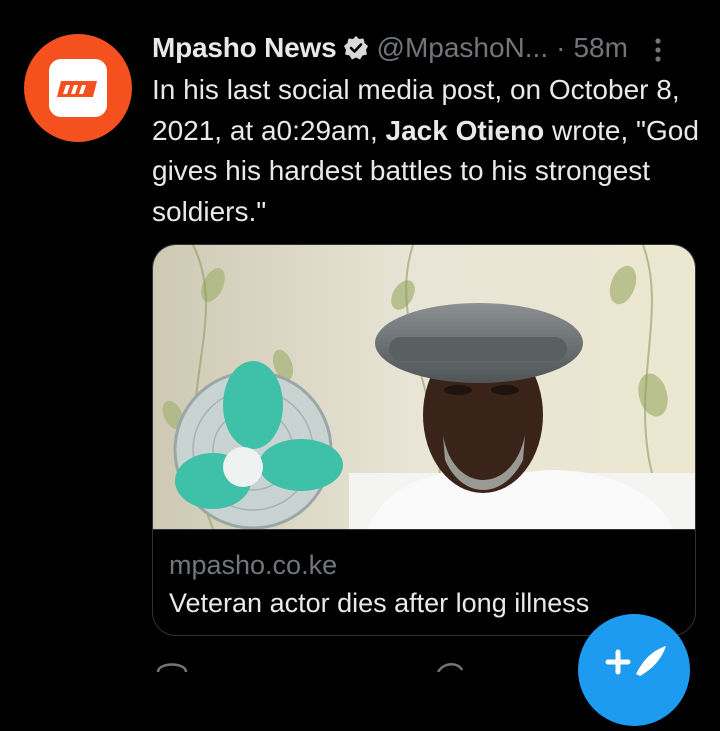  Describe the element at coordinates (600, 48) in the screenshot. I see `tweet-timestamp: 58m` at that location.